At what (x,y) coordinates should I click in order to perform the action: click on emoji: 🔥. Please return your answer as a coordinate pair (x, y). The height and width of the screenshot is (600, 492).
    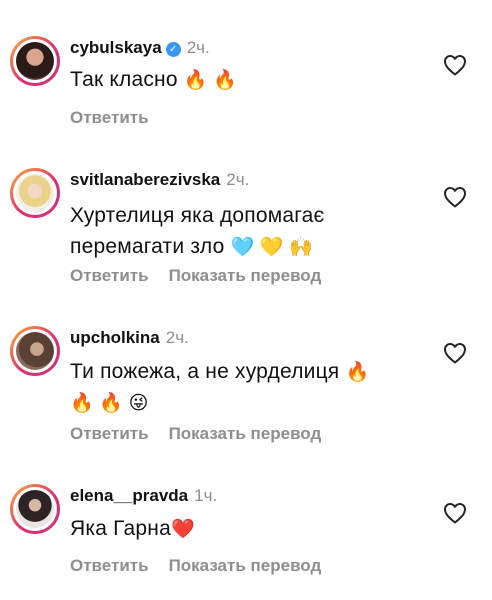
    Looking at the image, I should click on (357, 372).